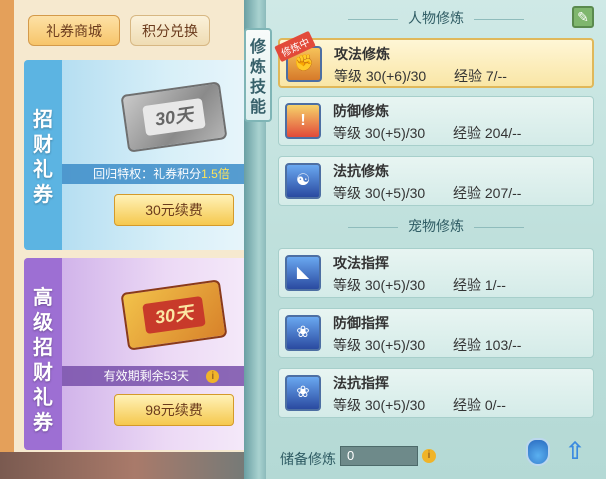 This screenshot has width=606, height=479. What do you see at coordinates (308, 459) in the screenshot?
I see `reserve-label: 储备修炼` at bounding box center [308, 459].